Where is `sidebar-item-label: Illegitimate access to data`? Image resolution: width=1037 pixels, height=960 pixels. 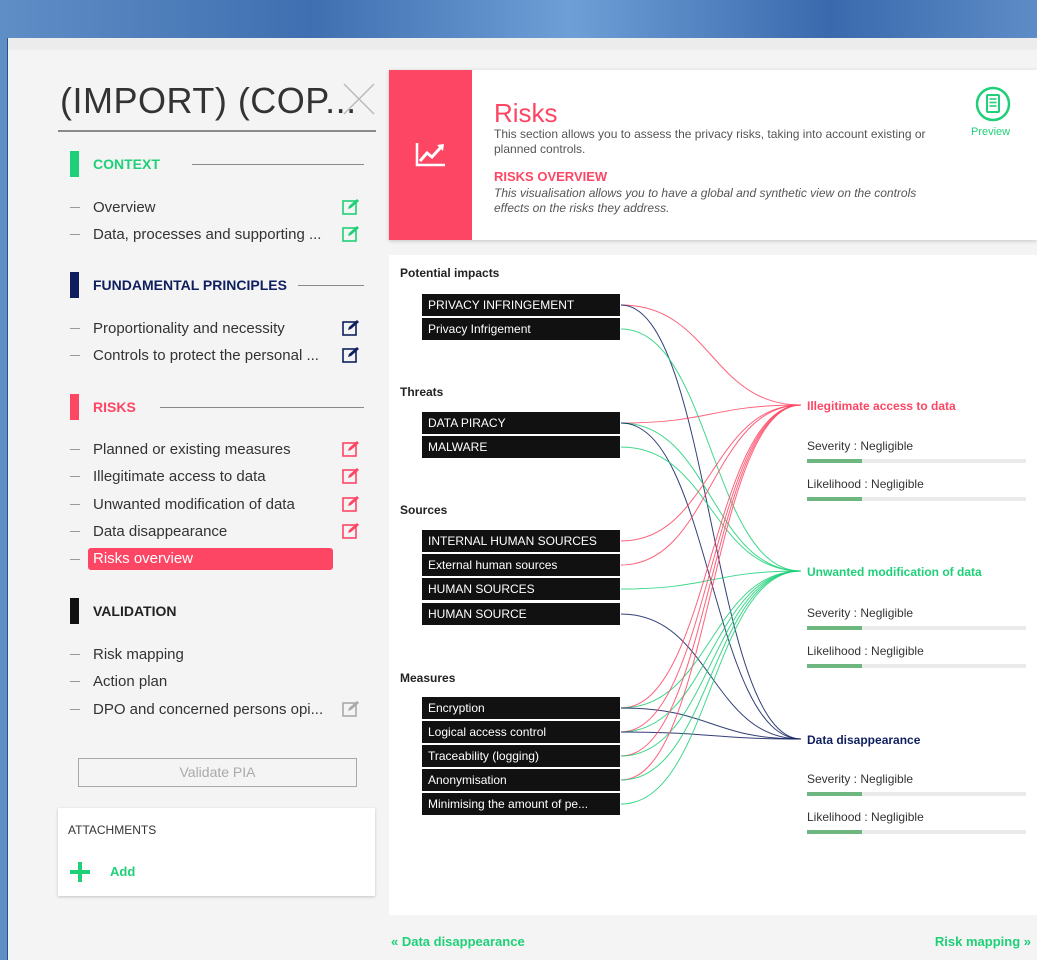
sidebar-item-label: Illegitimate access to data is located at coordinates (179, 476).